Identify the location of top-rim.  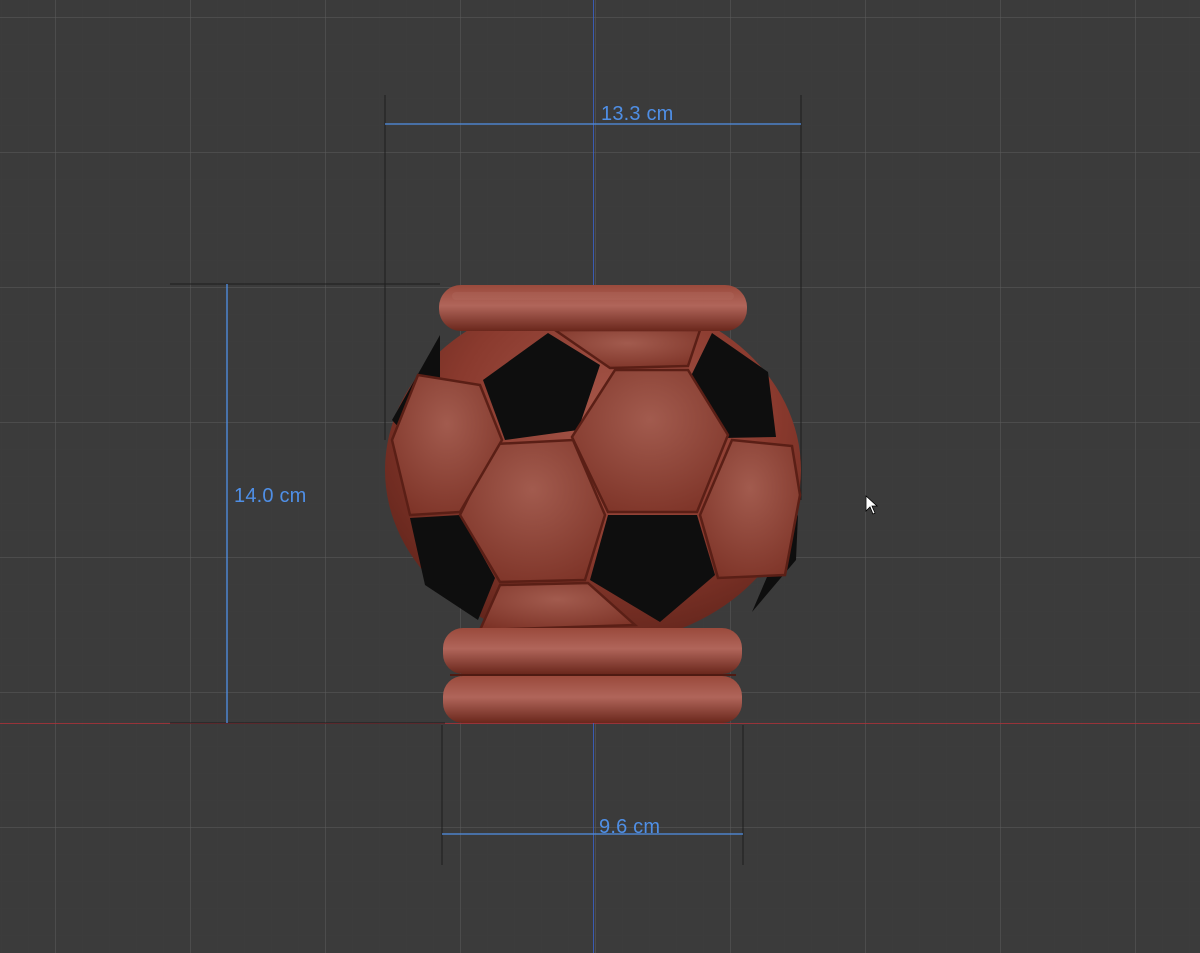
(593, 308).